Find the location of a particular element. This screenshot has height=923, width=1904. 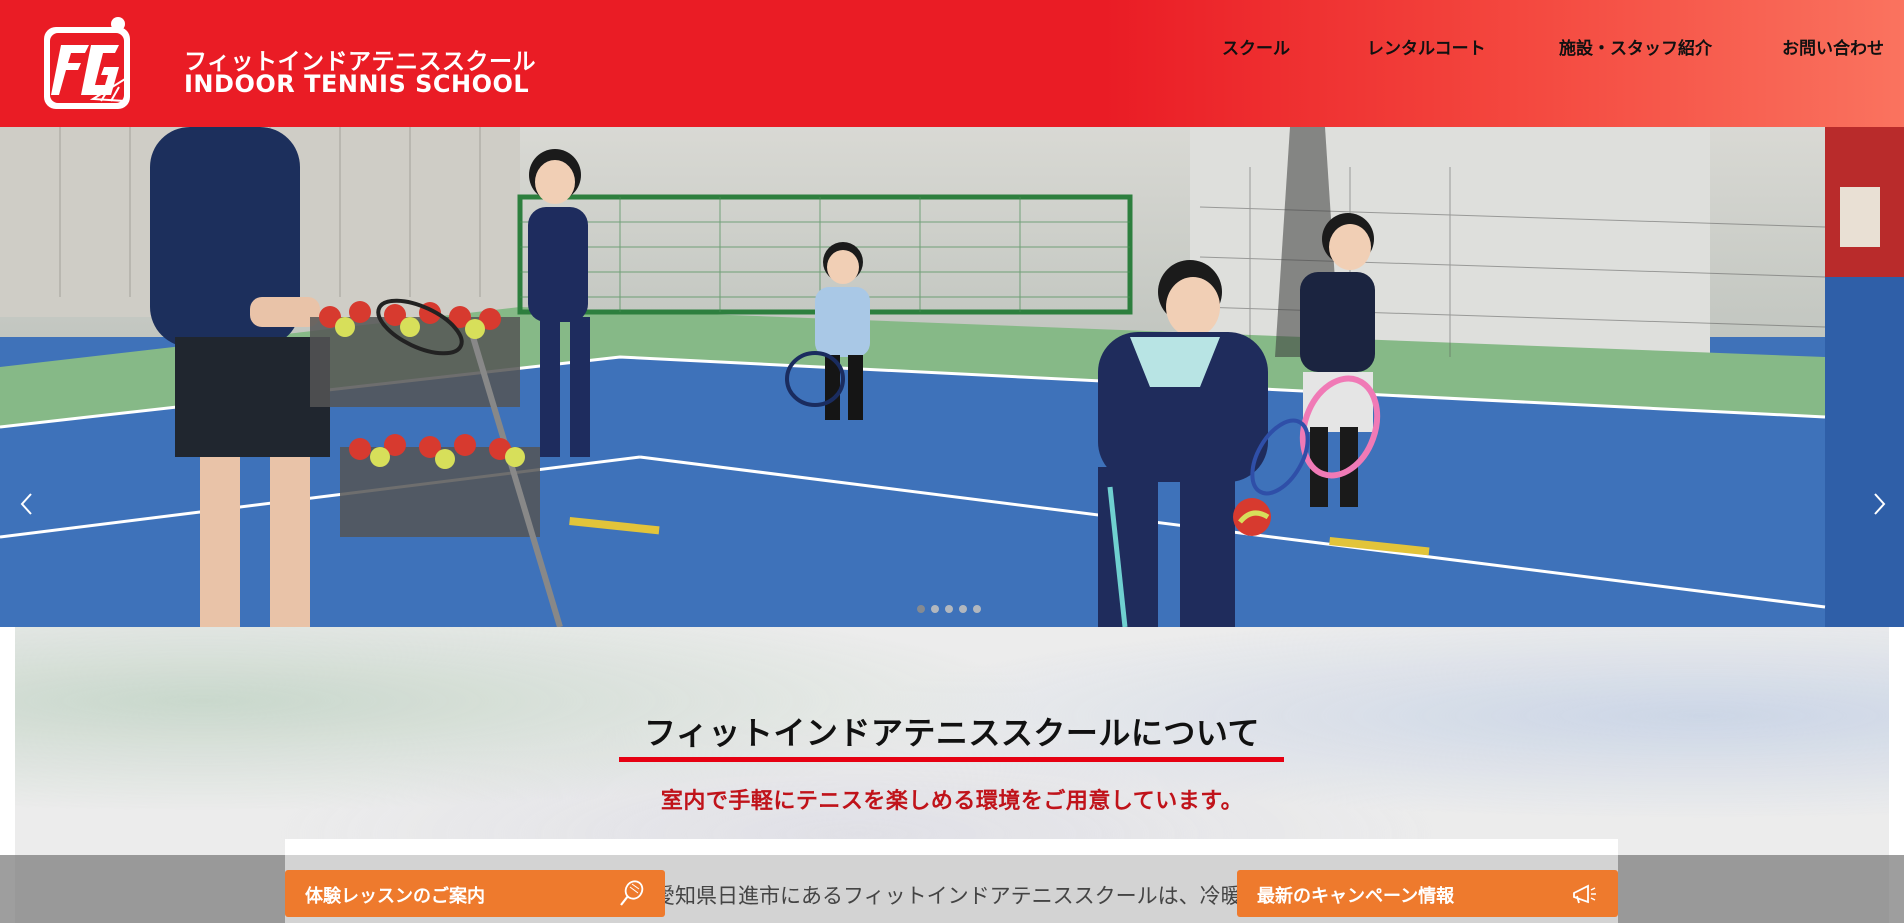

nav-item-contact: お問い合わせ is located at coordinates (1833, 46).